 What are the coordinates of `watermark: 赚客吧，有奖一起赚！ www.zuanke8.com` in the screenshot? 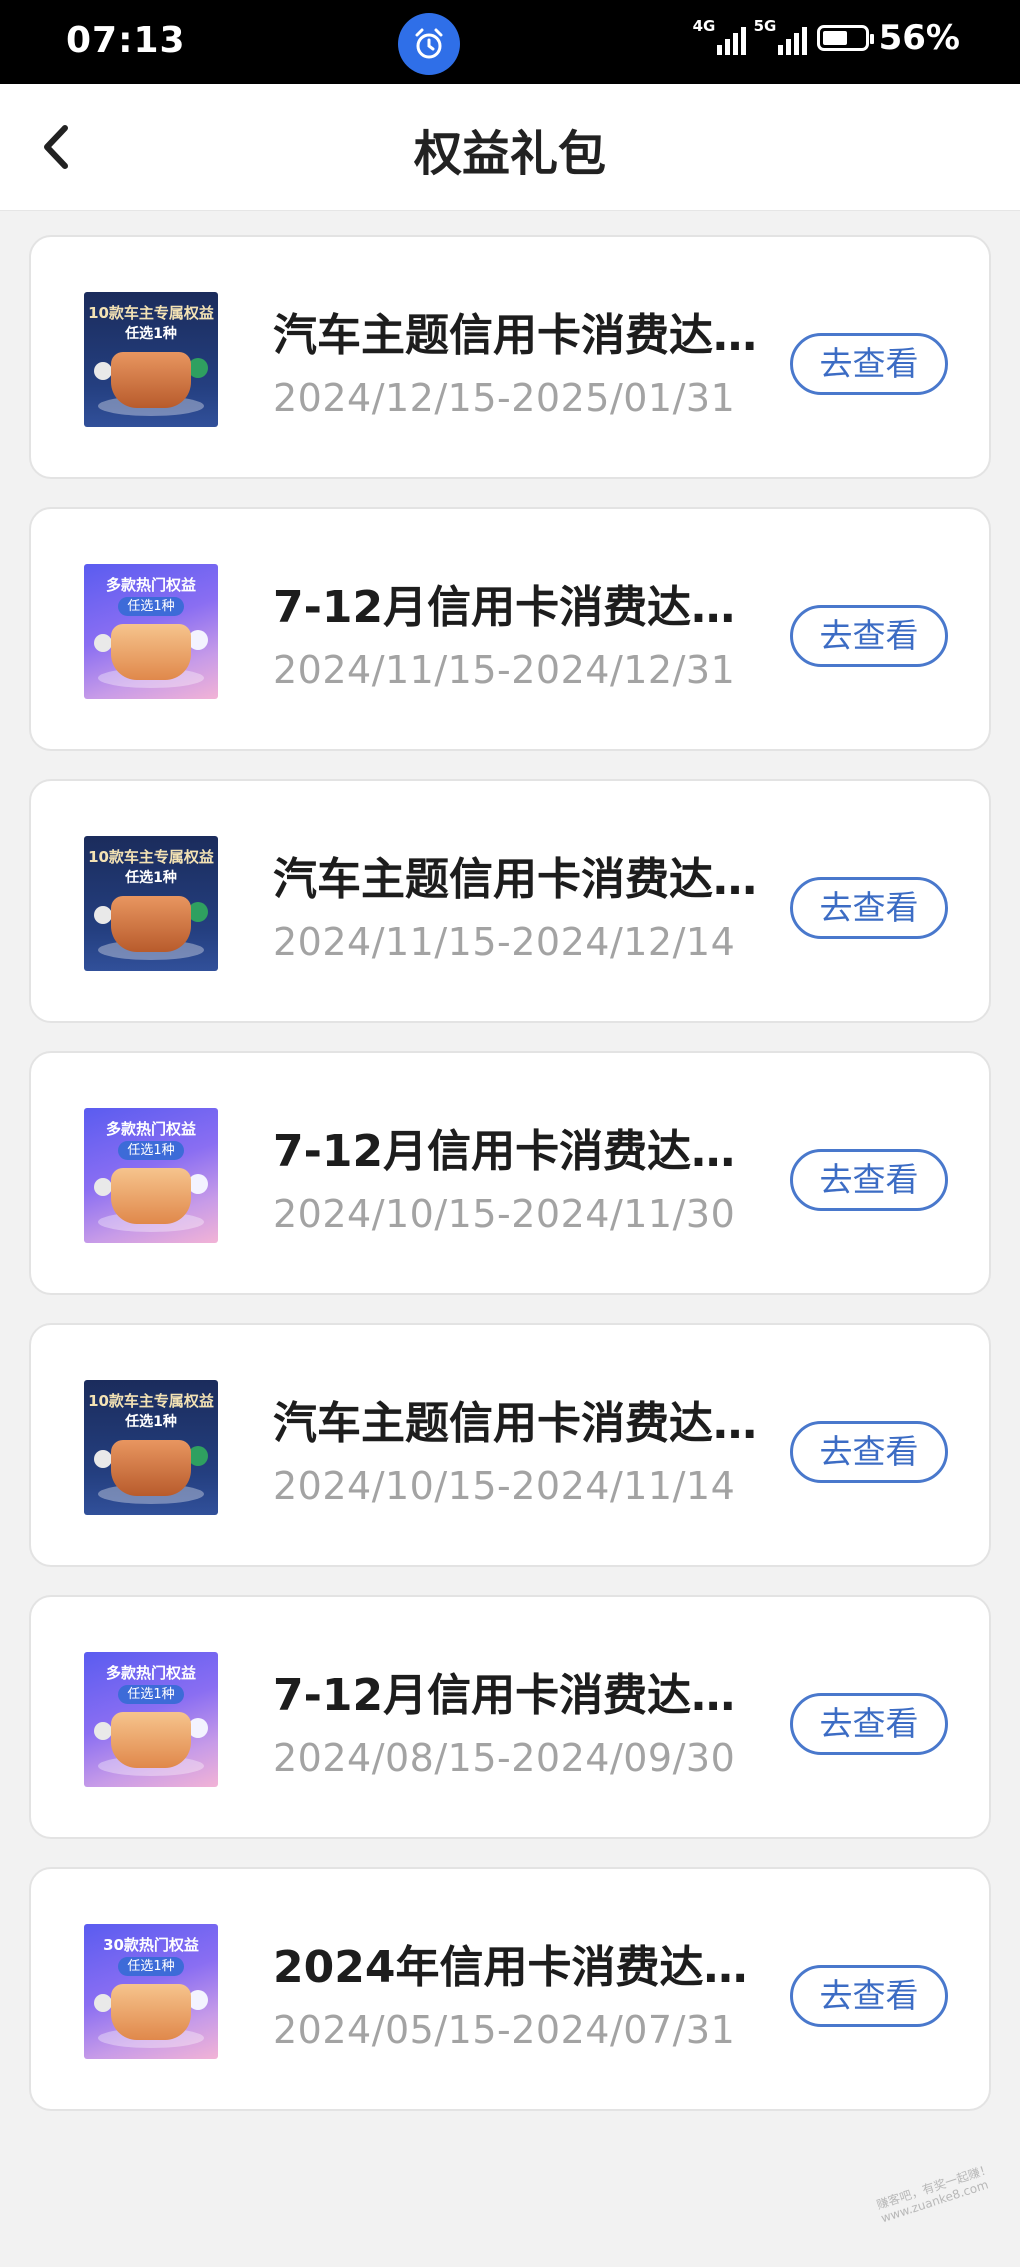 It's located at (934, 2193).